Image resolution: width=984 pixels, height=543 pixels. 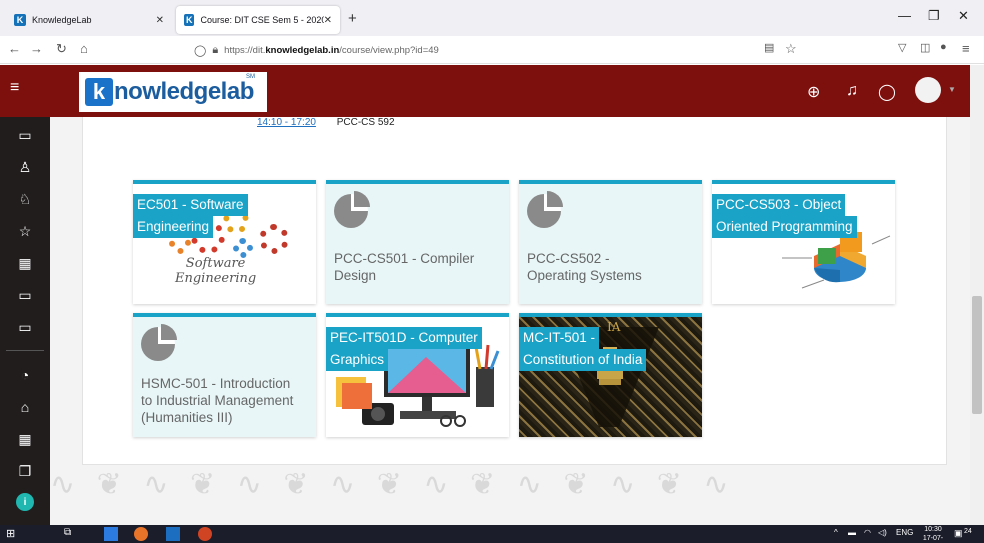 What do you see at coordinates (258, 20) in the screenshot?
I see `tab-course: K Course: DIT CSE Sem 5 - 2020 - ... ✕` at bounding box center [258, 20].